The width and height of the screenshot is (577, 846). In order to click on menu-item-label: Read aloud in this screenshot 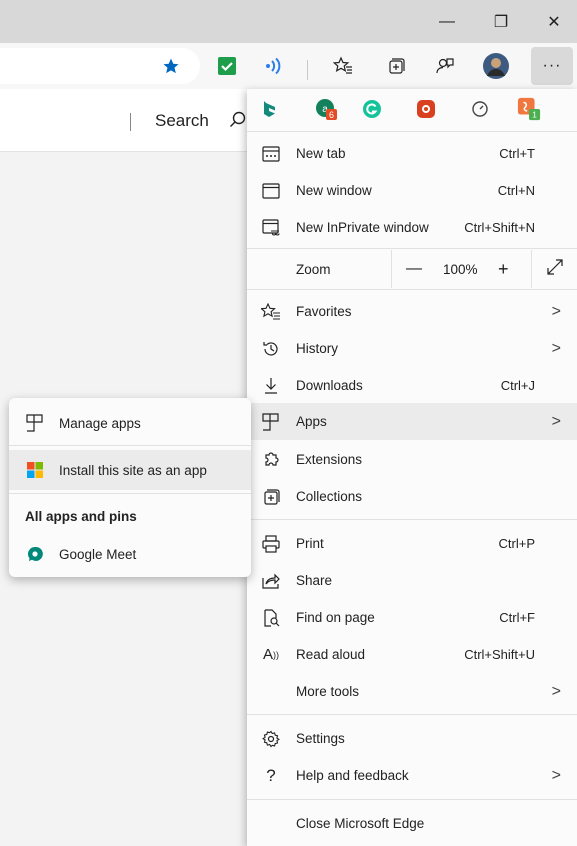, I will do `click(331, 654)`.